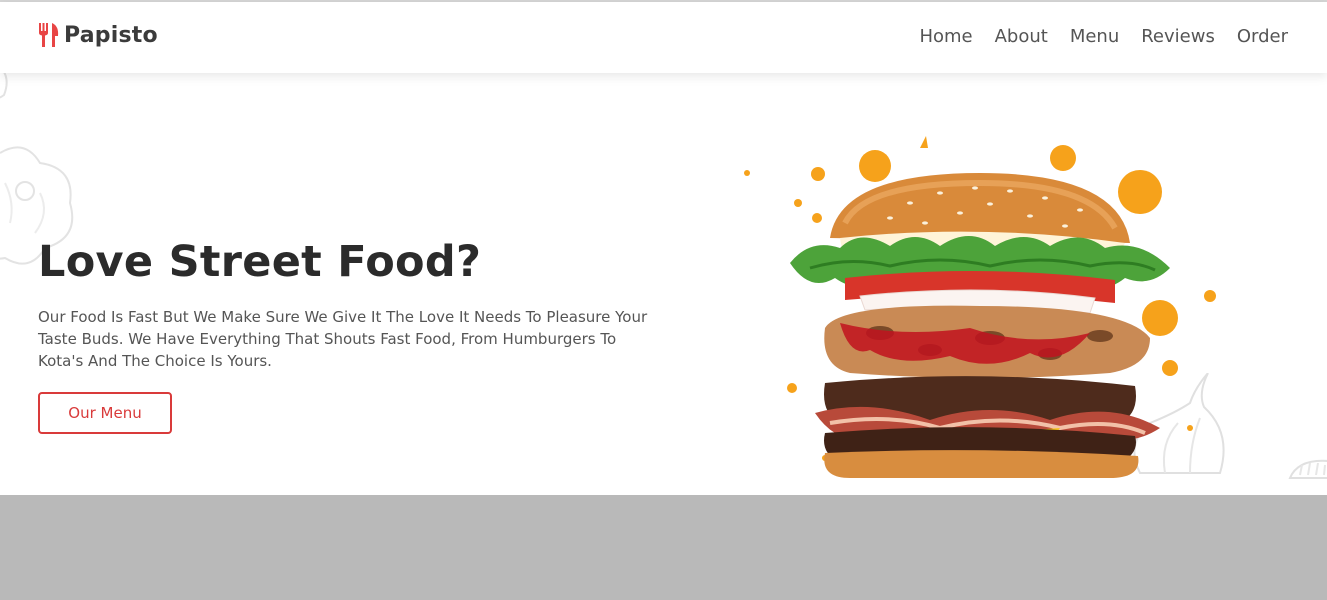  I want to click on brand-logo: Papisto, so click(98, 35).